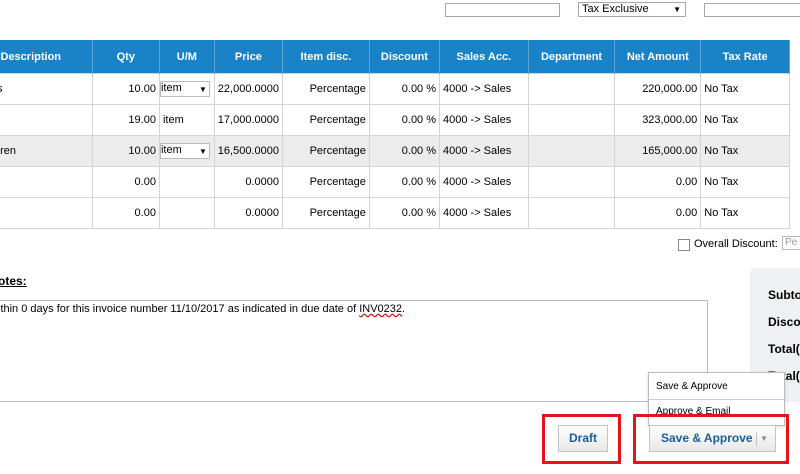  I want to click on discount-total-label: Disco, so click(784, 322).